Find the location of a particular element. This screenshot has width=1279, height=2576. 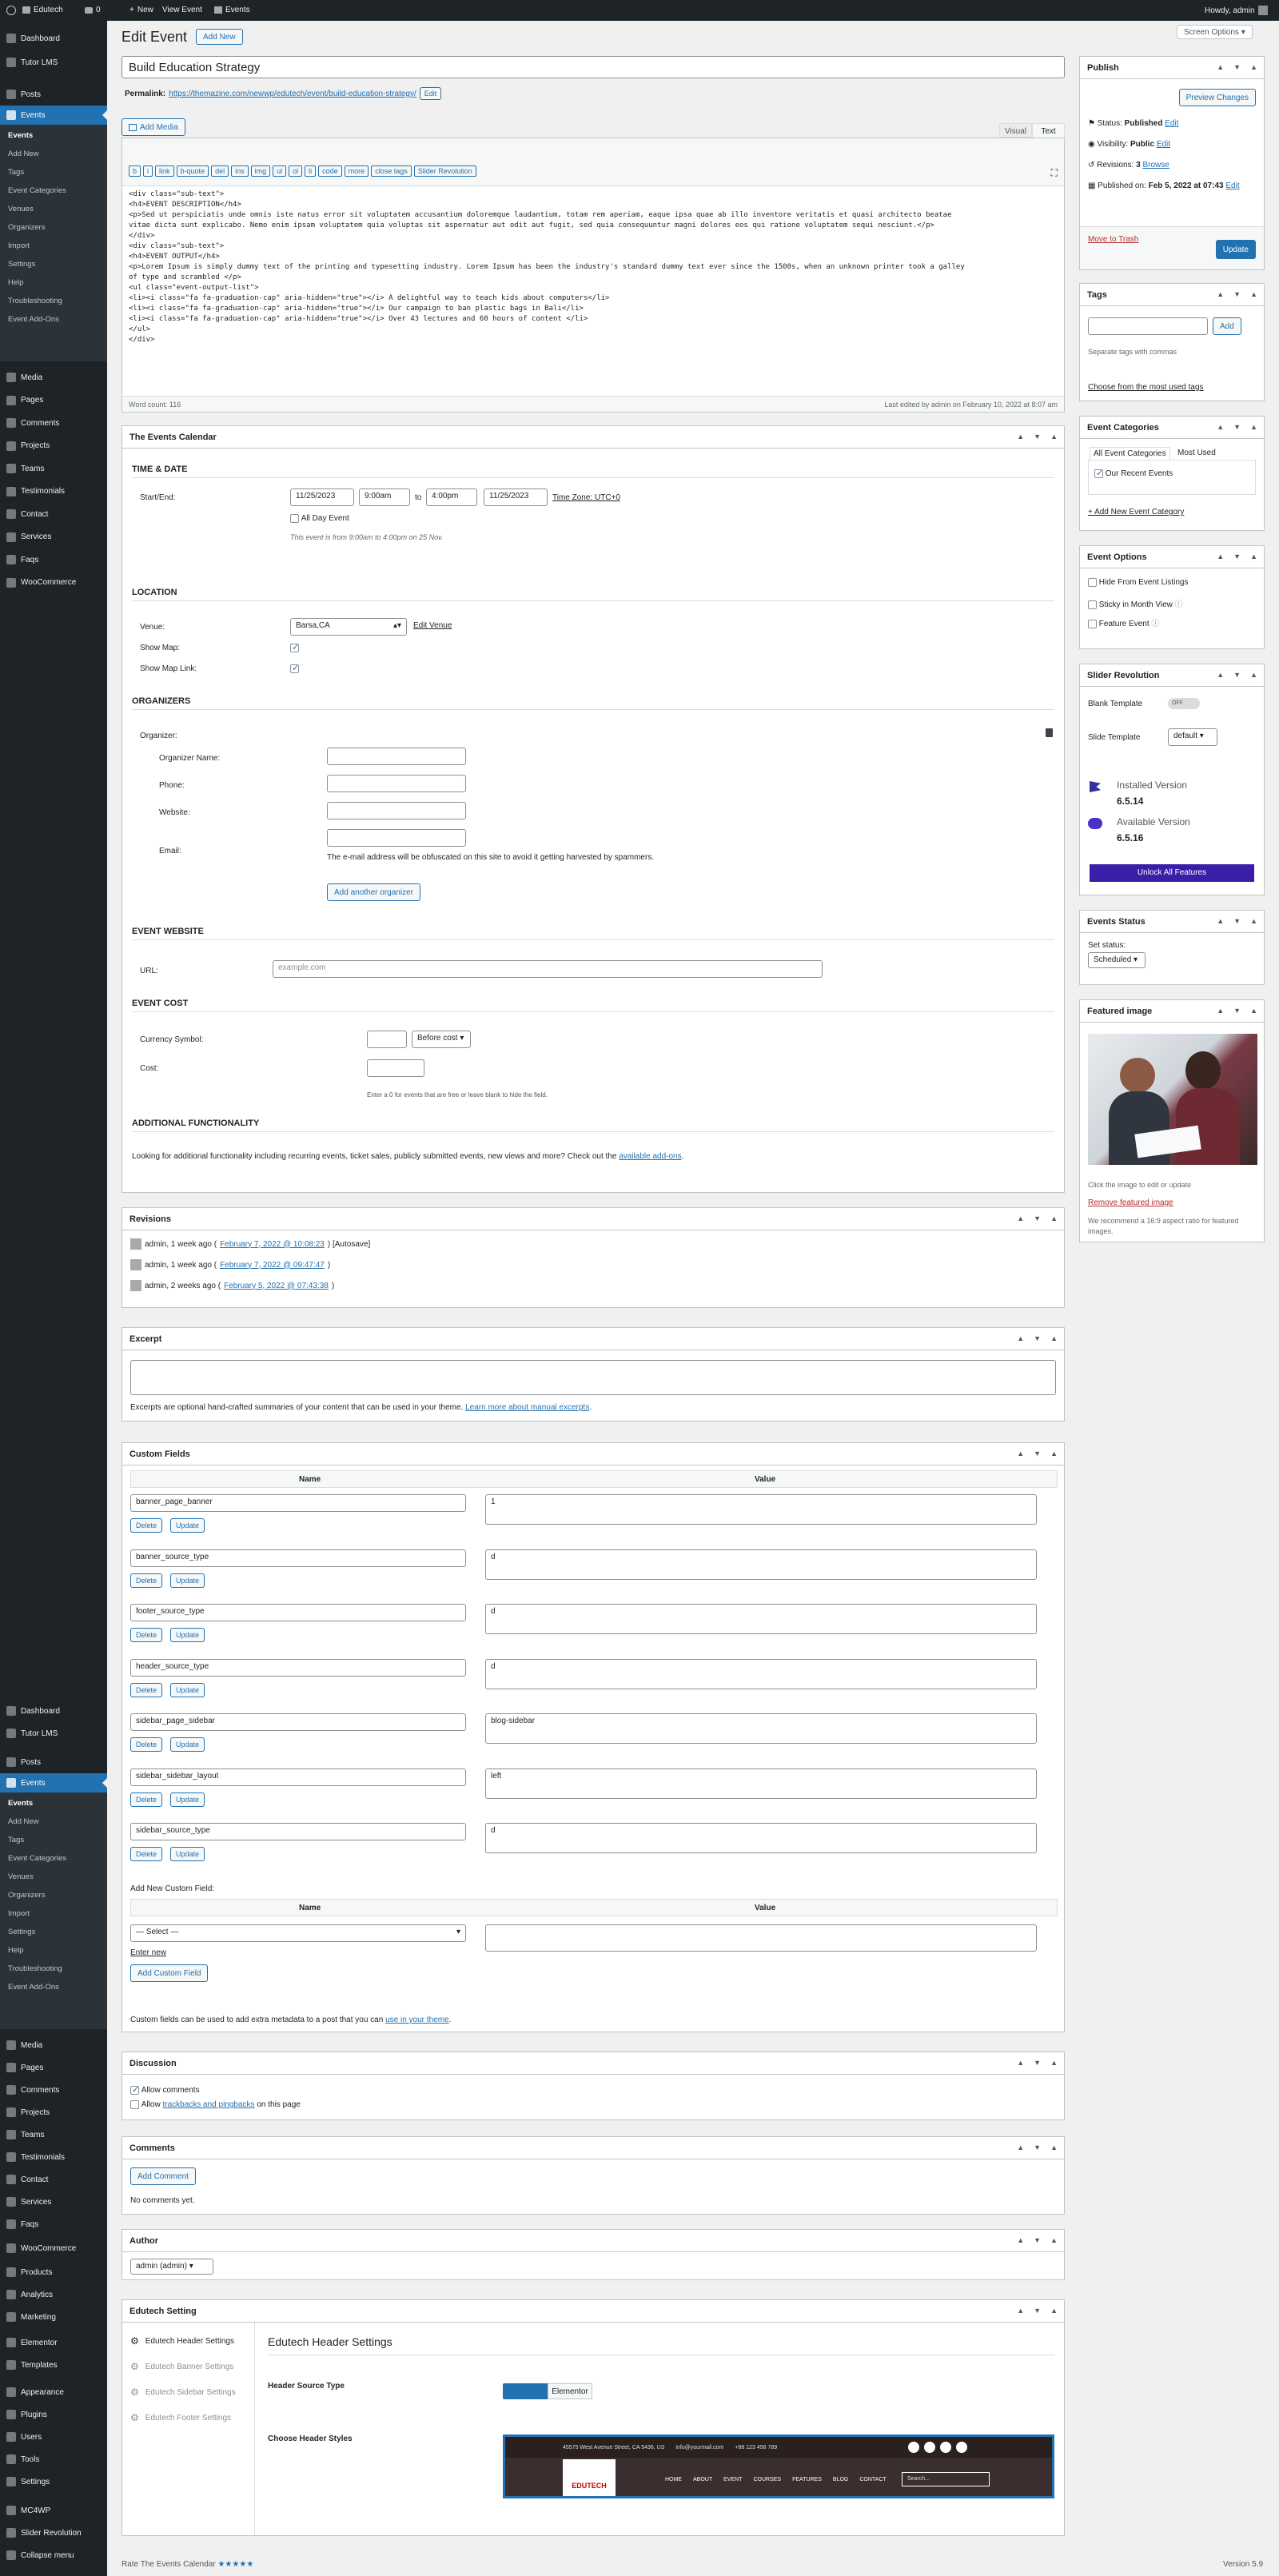

addons-link: available add-ons is located at coordinates (650, 1157).